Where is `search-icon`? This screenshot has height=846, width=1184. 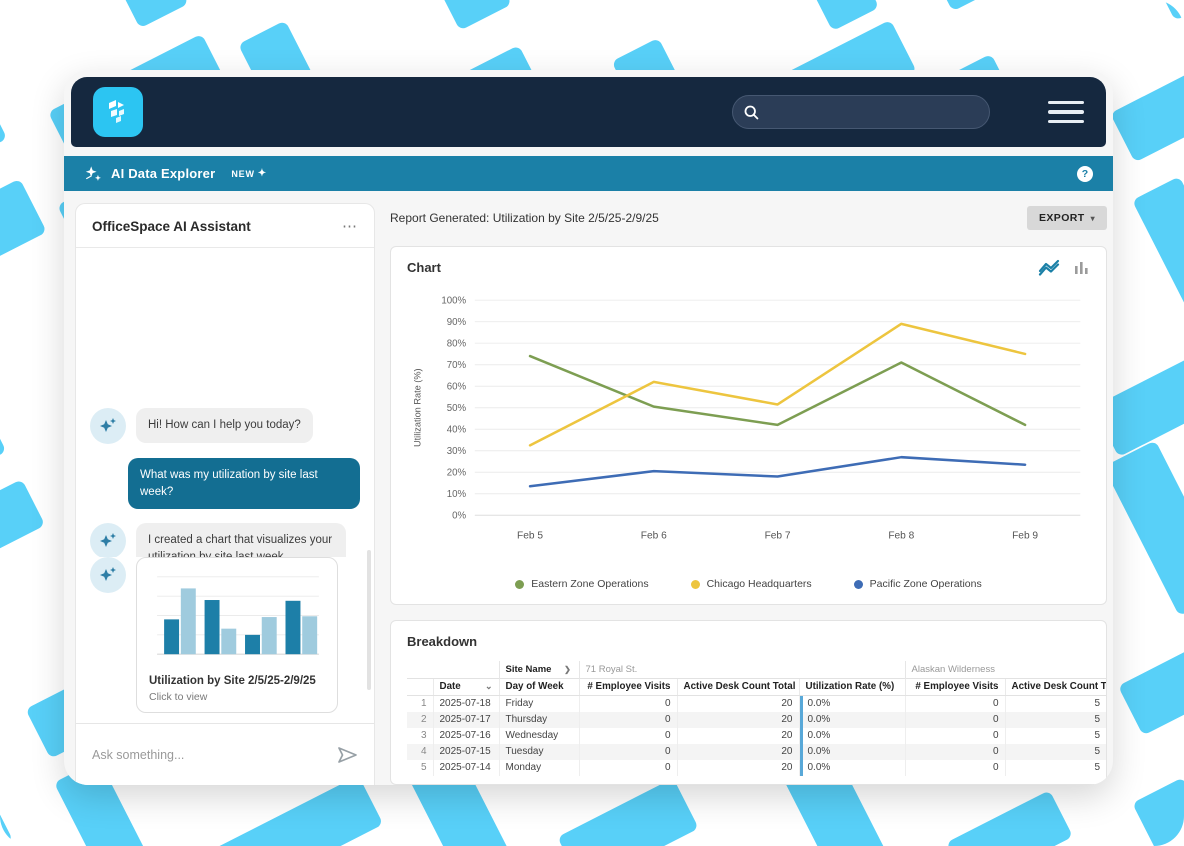 search-icon is located at coordinates (751, 112).